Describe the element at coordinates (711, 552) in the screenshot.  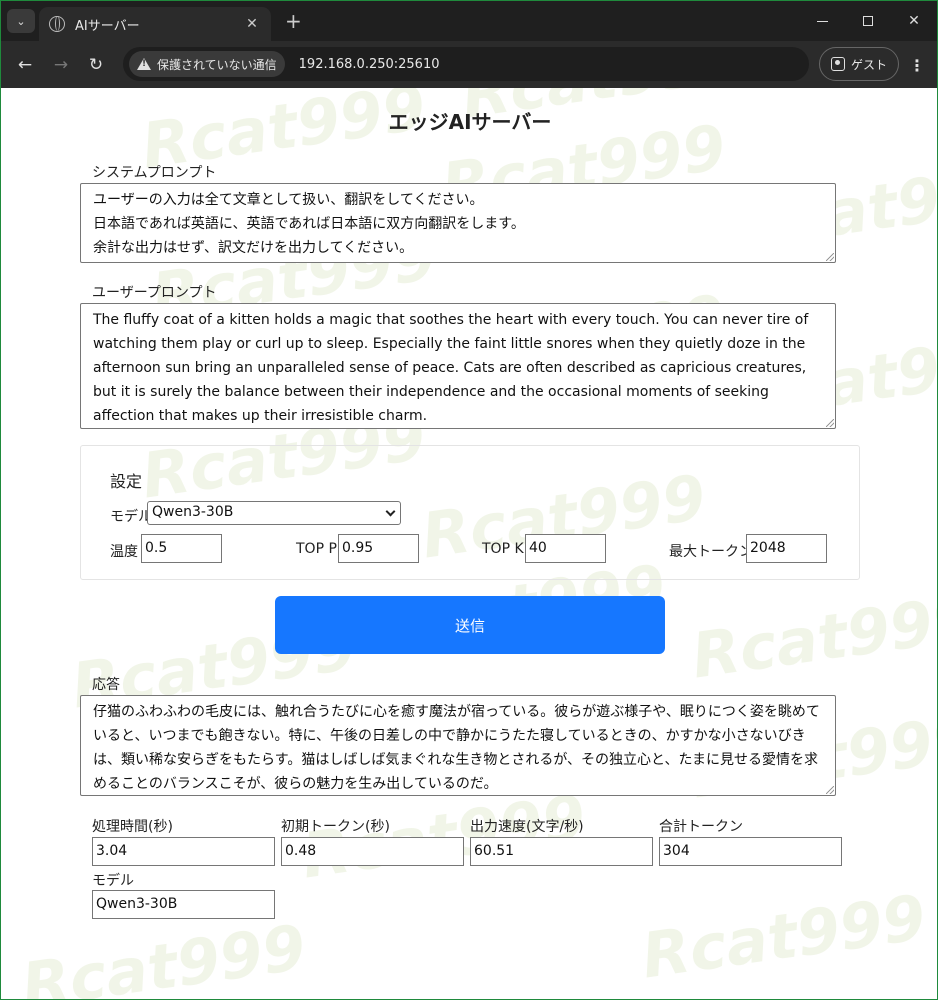
I see `max-tokens-label: 最大トークン` at that location.